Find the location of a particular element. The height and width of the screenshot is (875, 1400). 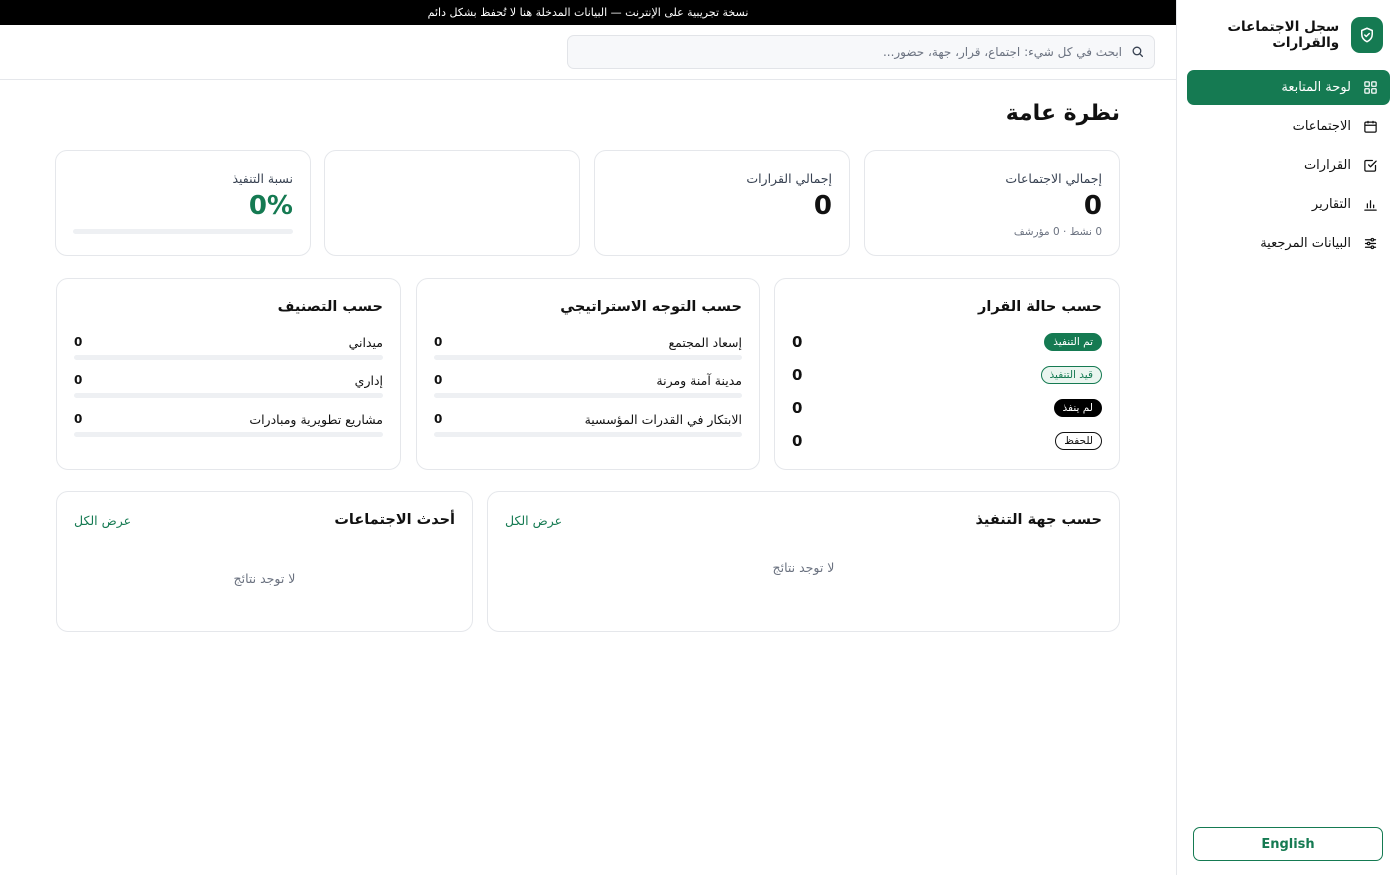

search-input is located at coordinates (862, 52).